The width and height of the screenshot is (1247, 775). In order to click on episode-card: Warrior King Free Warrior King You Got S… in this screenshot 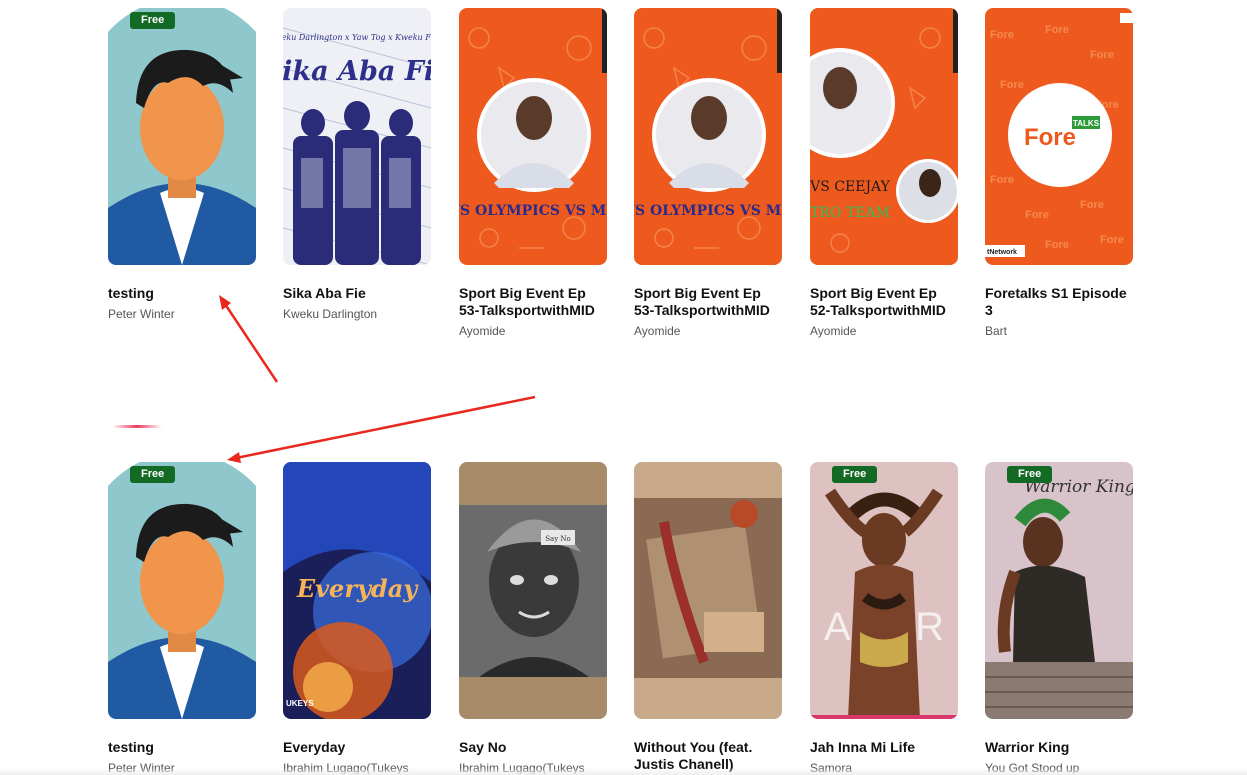, I will do `click(1060, 618)`.